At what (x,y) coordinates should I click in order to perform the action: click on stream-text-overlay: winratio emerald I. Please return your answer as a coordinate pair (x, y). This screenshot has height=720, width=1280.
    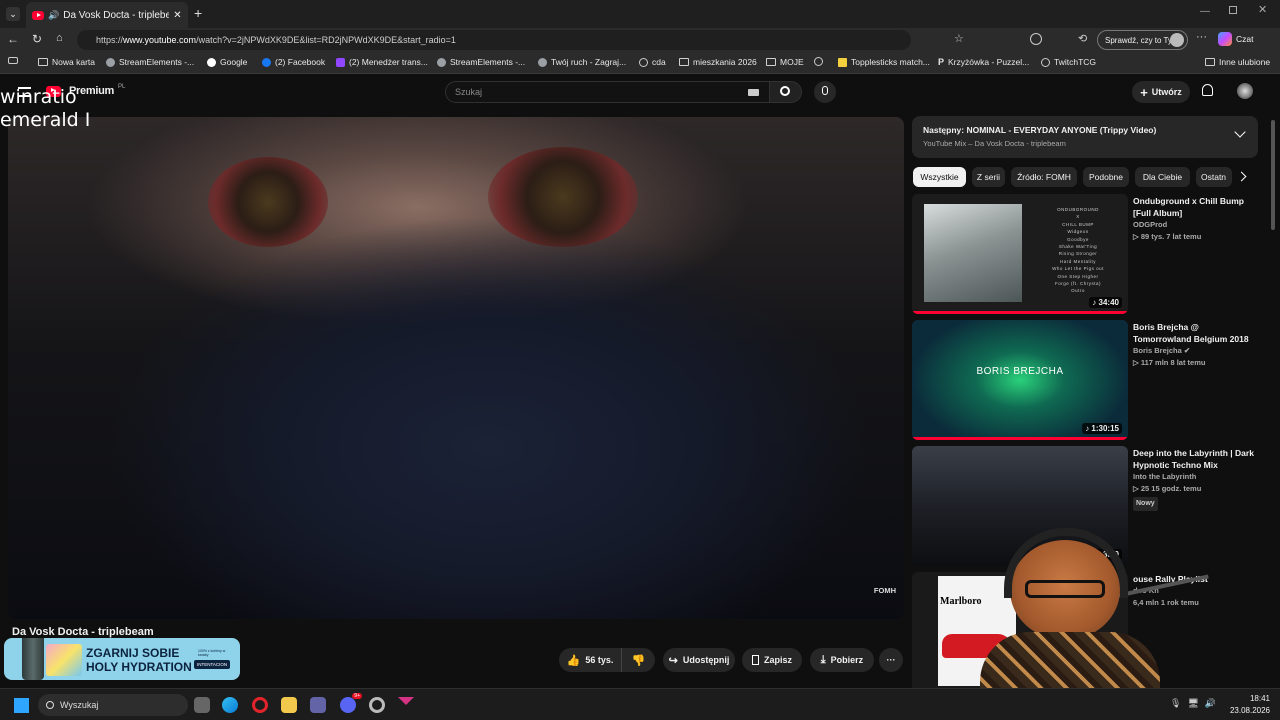
    Looking at the image, I should click on (45, 109).